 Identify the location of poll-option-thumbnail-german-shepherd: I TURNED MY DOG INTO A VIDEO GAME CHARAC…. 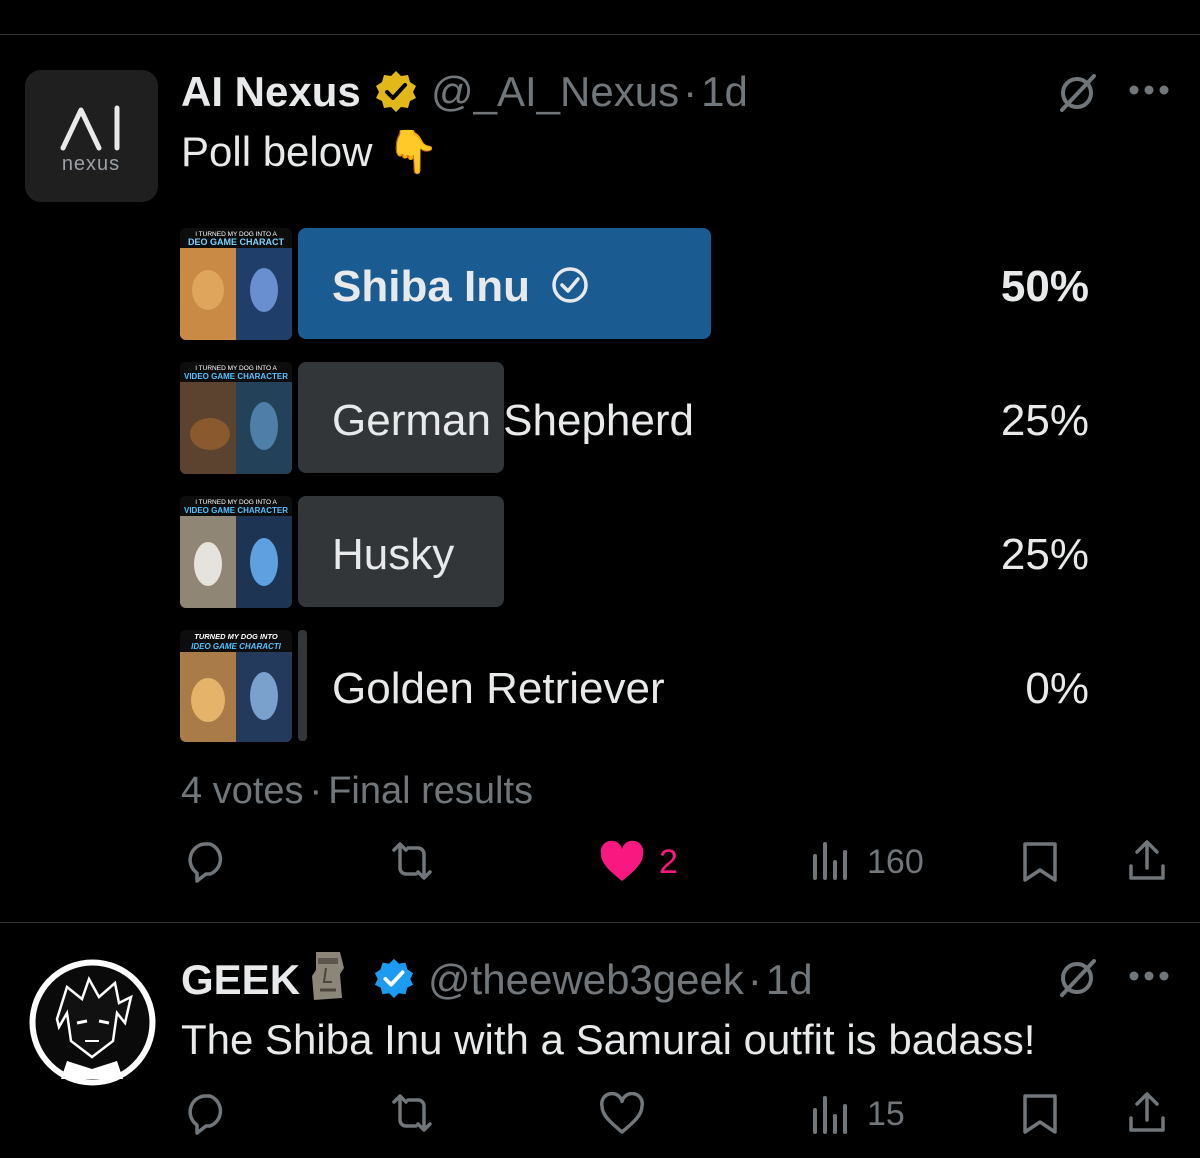
(236, 418).